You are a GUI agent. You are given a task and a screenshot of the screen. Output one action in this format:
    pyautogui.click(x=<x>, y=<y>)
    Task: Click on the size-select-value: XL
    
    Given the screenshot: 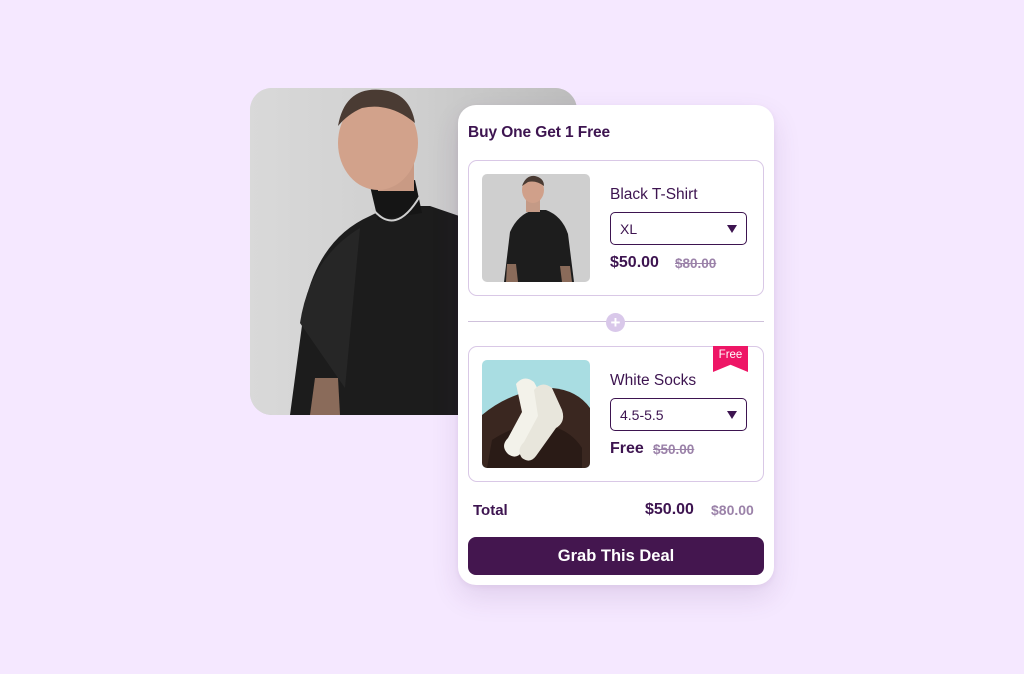 What is the action you would take?
    pyautogui.click(x=629, y=229)
    